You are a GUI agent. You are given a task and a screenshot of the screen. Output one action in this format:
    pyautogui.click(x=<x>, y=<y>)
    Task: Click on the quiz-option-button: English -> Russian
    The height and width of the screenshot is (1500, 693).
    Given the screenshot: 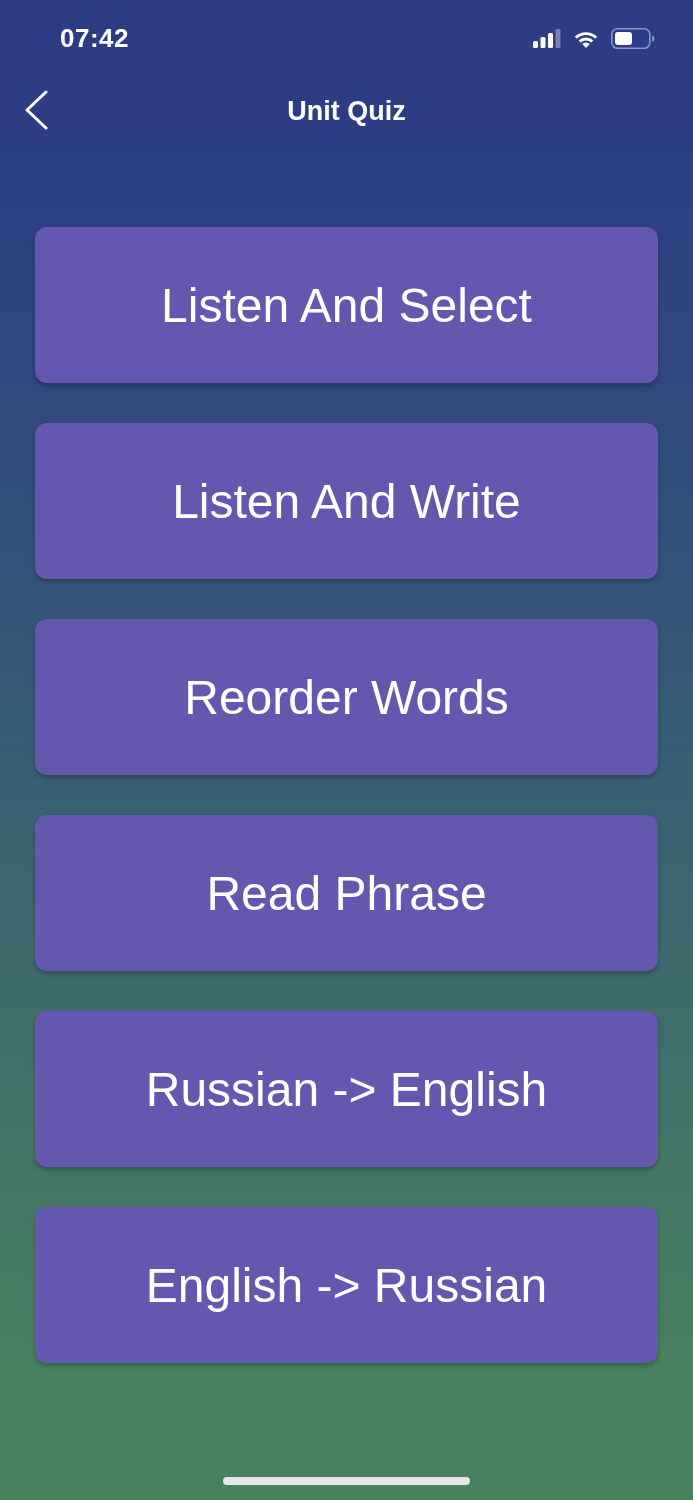 What is the action you would take?
    pyautogui.click(x=346, y=1285)
    